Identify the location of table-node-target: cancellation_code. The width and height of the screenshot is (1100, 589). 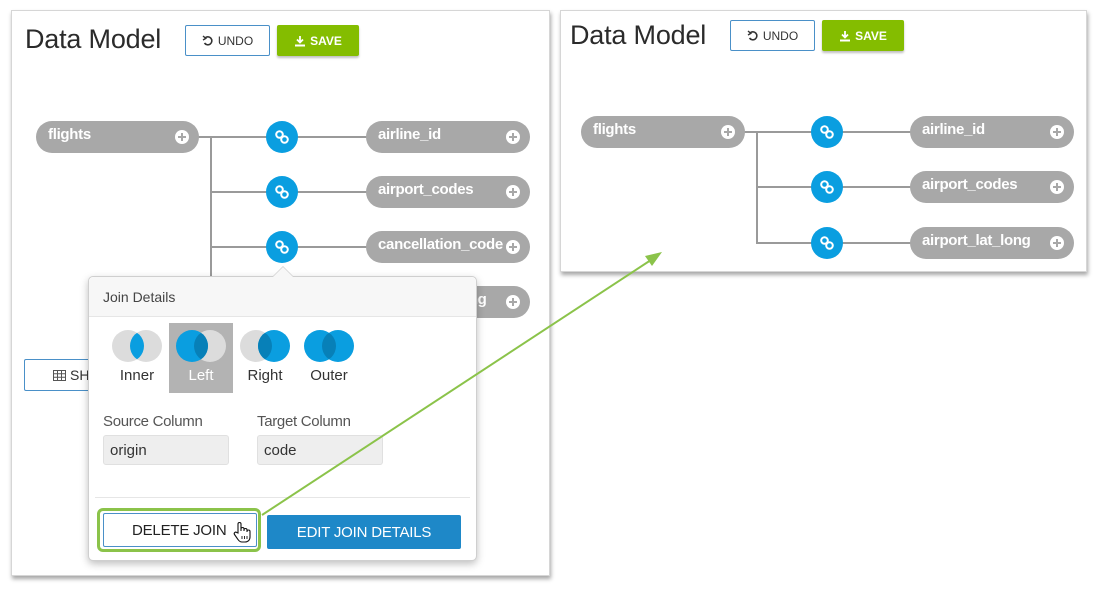
(448, 247).